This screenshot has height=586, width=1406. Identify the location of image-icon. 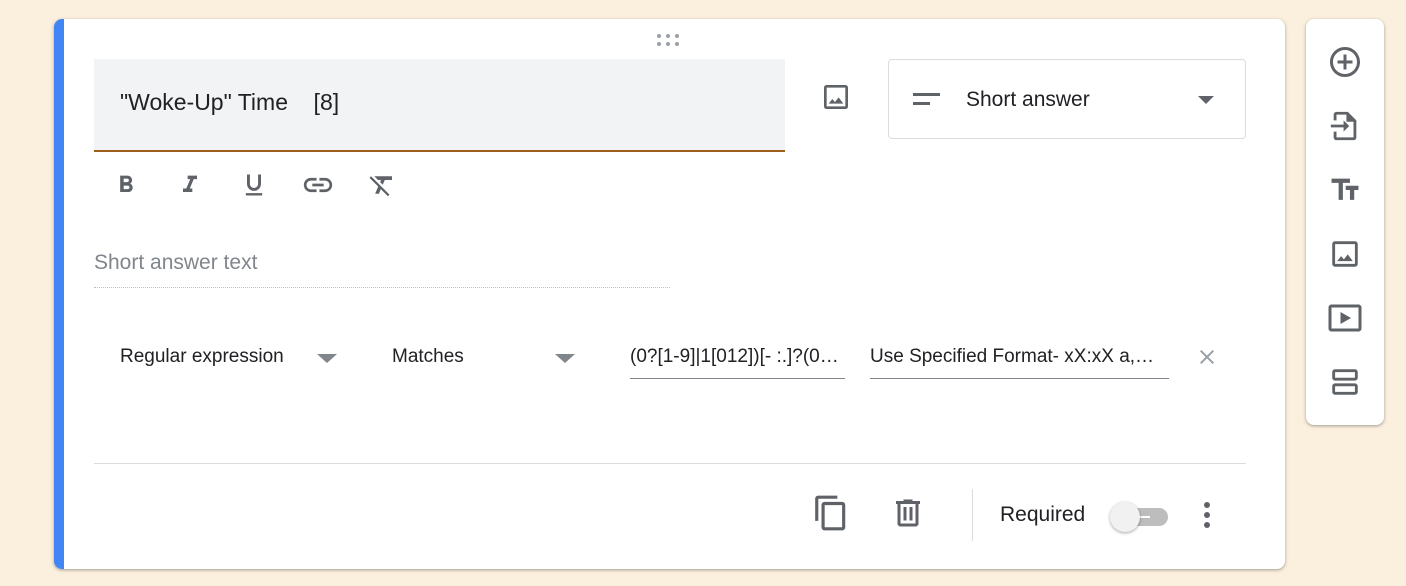
(836, 97).